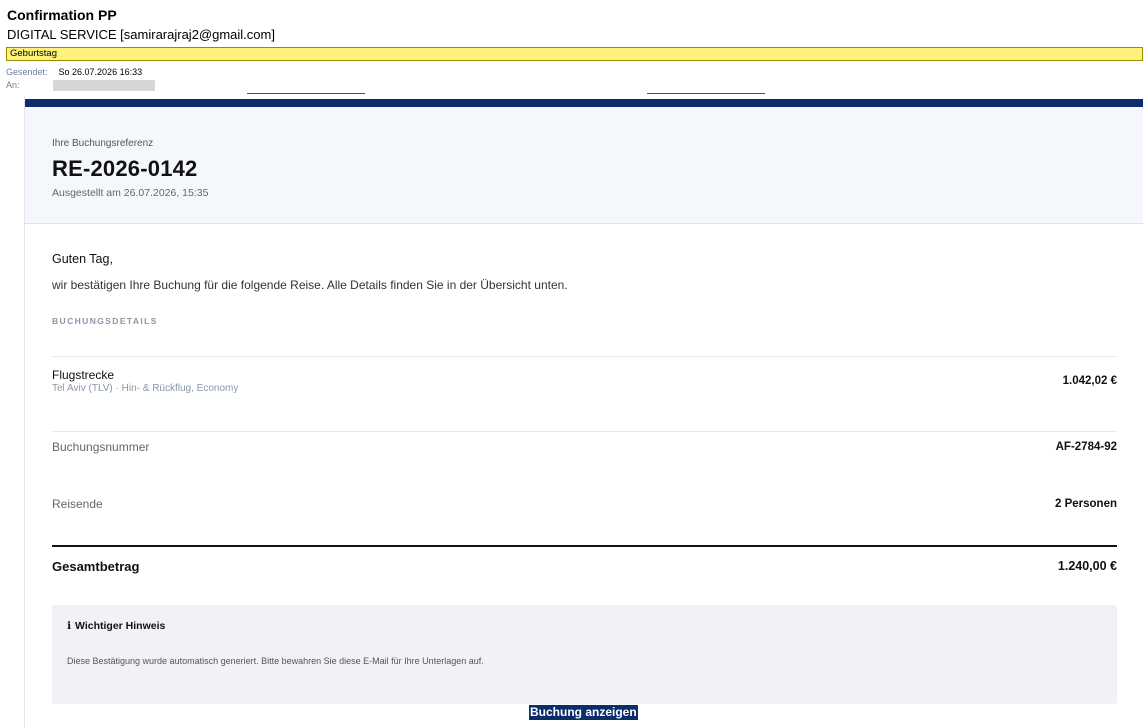  Describe the element at coordinates (103, 143) in the screenshot. I see `reference-label: Ihre Buchungsreferenz` at that location.